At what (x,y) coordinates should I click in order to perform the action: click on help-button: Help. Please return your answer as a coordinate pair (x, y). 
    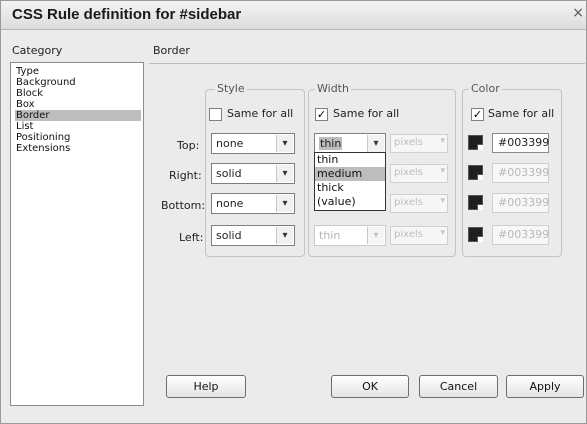
    Looking at the image, I should click on (206, 386).